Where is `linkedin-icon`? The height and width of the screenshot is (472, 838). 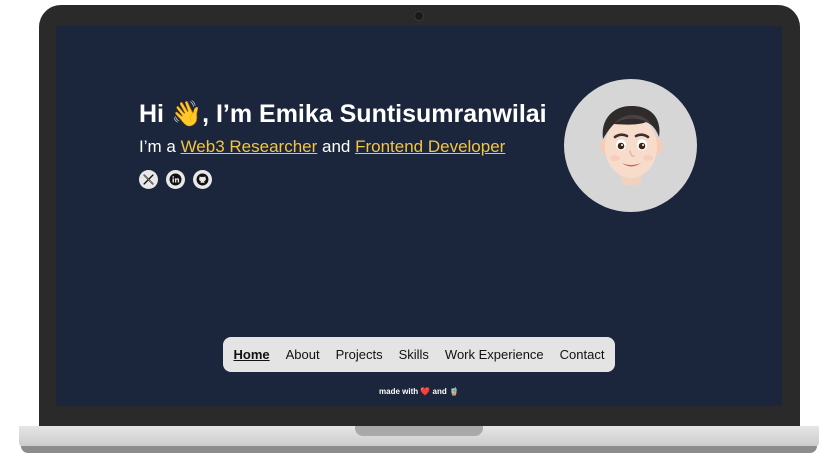
linkedin-icon is located at coordinates (175, 179).